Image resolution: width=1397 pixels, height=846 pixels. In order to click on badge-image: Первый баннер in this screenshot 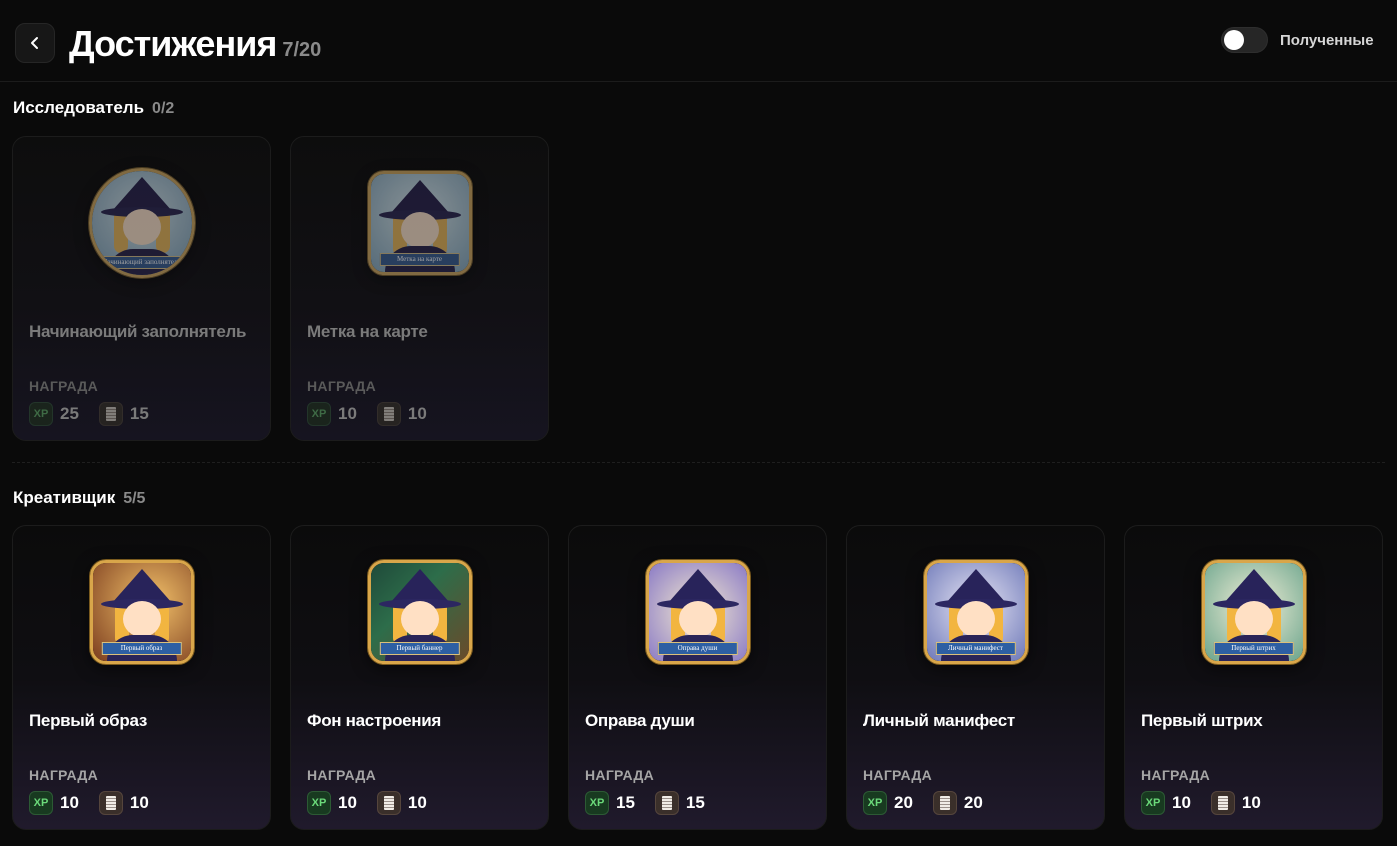, I will do `click(419, 612)`.